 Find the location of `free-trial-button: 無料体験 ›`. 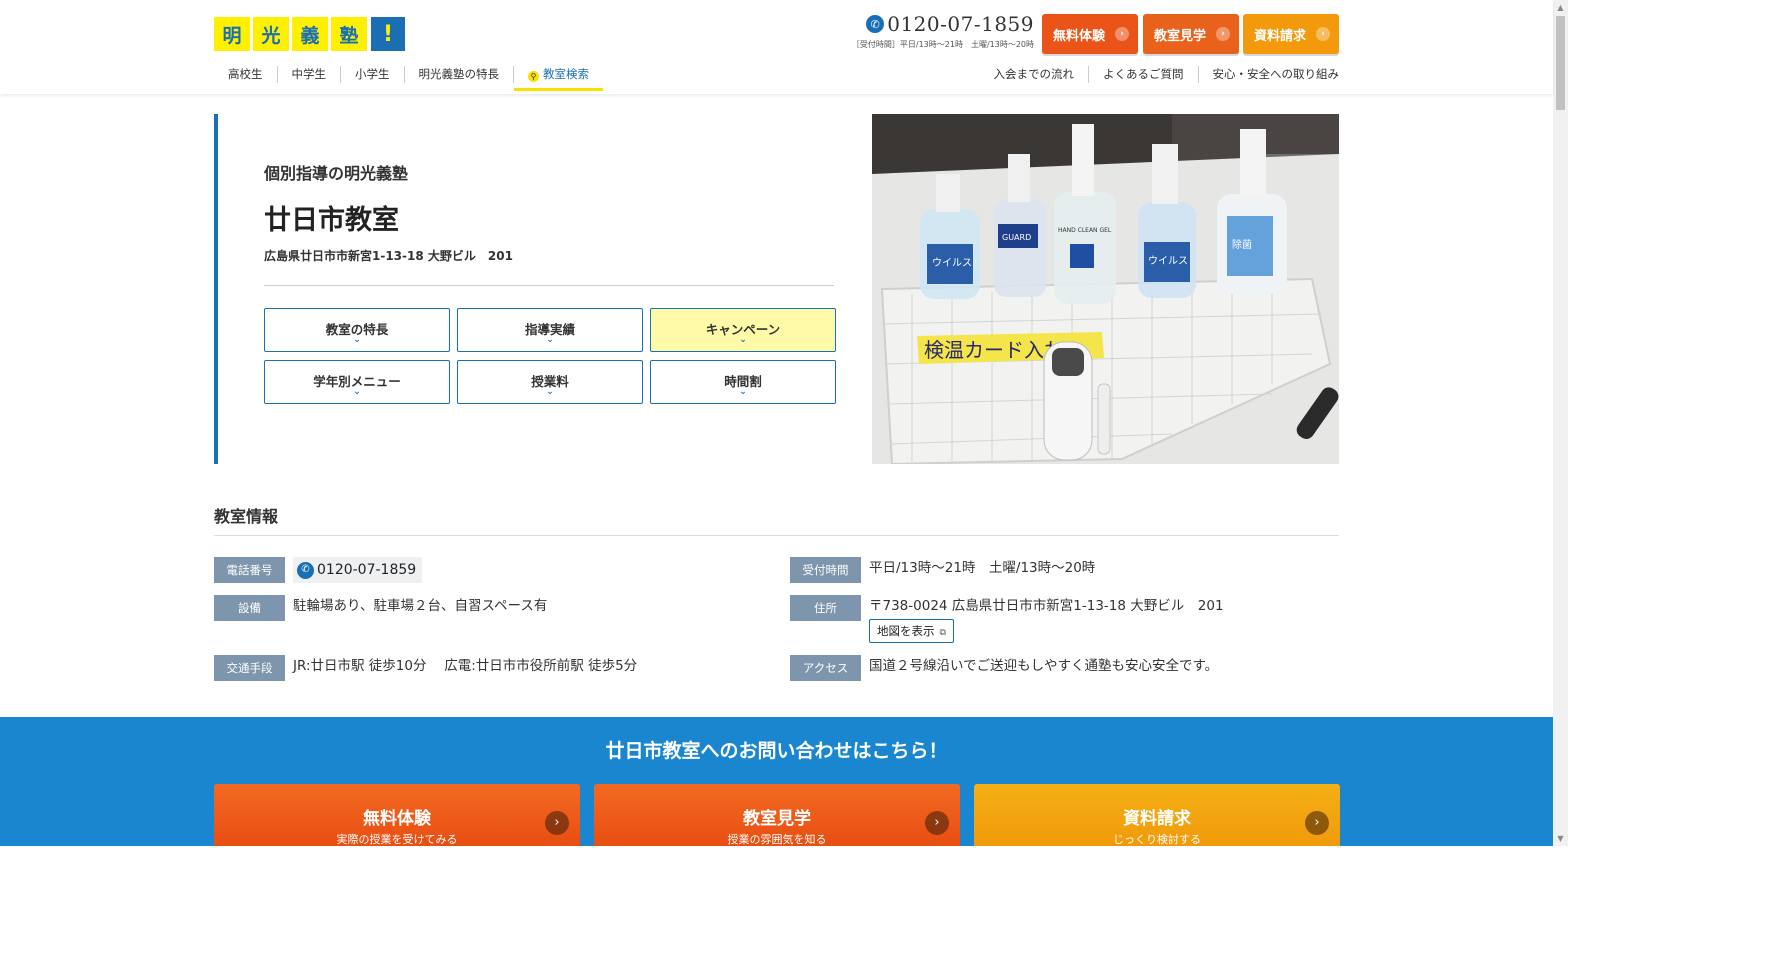

free-trial-button: 無料体験 › is located at coordinates (1090, 34).